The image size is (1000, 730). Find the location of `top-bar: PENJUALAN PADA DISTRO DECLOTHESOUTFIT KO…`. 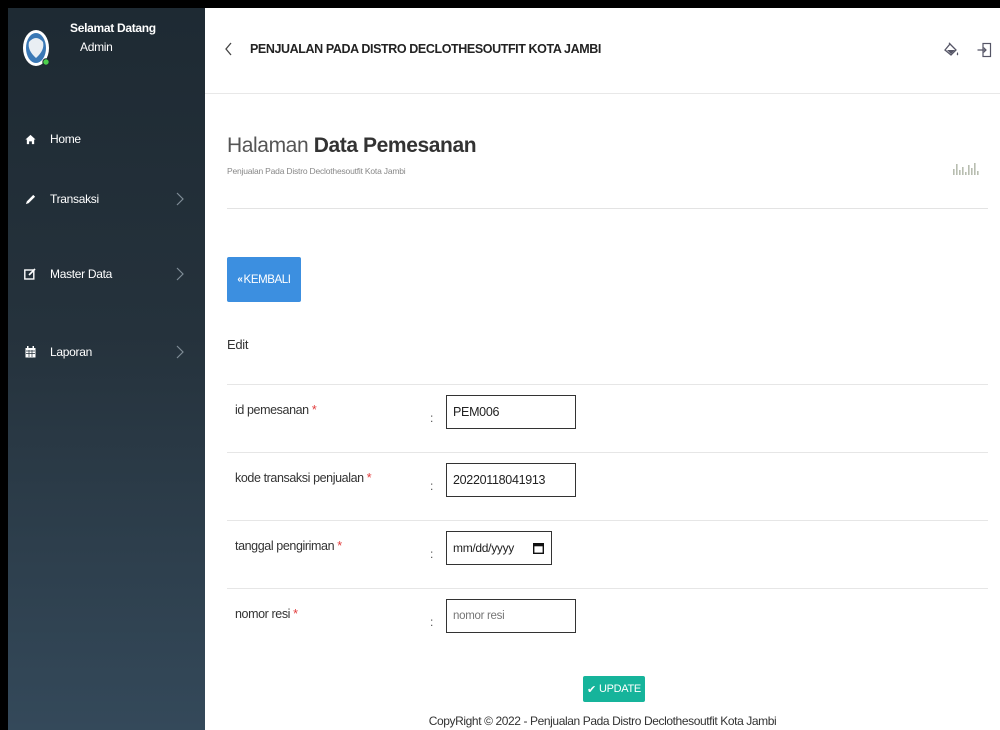

top-bar: PENJUALAN PADA DISTRO DECLOTHESOUTFIT KO… is located at coordinates (602, 51).